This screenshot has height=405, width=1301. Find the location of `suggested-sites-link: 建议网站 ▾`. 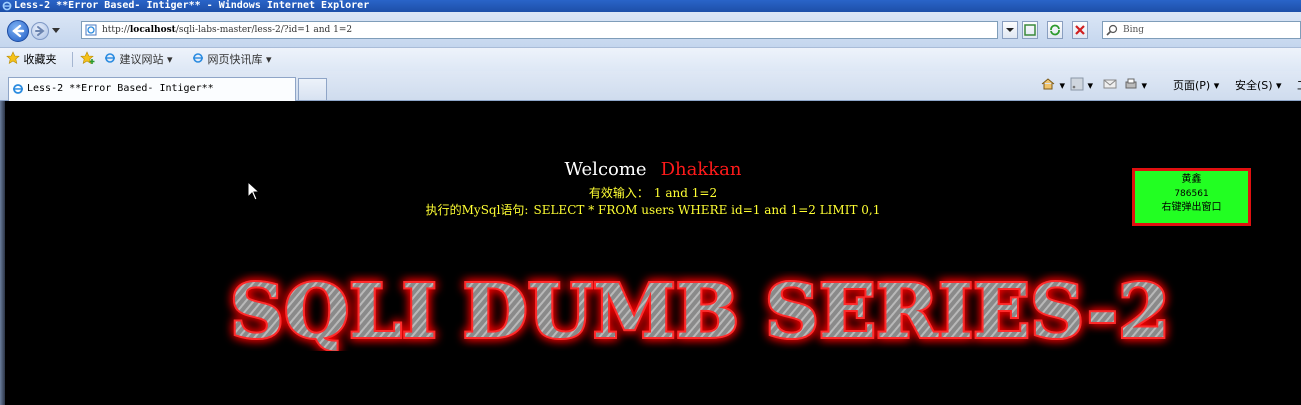

suggested-sites-link: 建议网站 ▾ is located at coordinates (138, 59).